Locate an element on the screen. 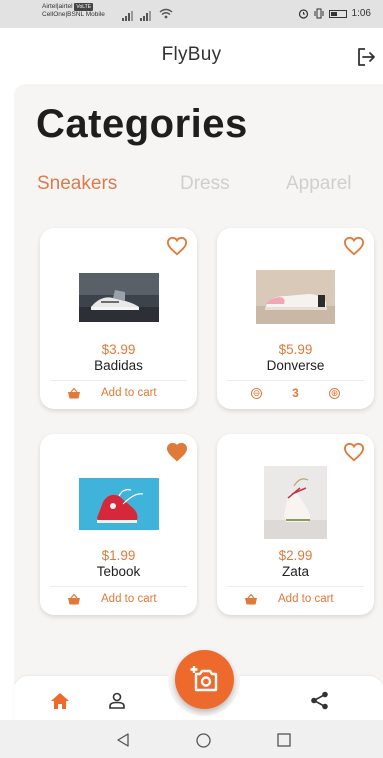 Image resolution: width=383 pixels, height=758 pixels. add-photo-button is located at coordinates (204, 679).